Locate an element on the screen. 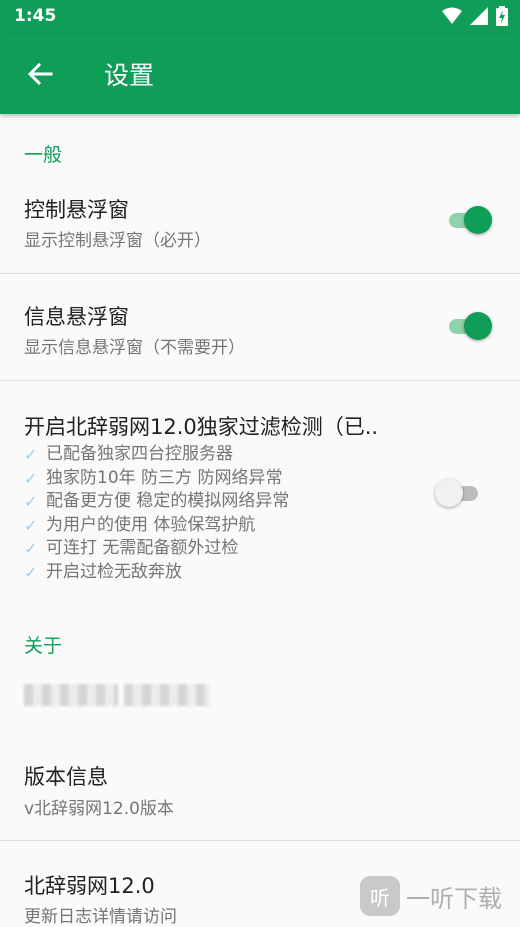 The width and height of the screenshot is (520, 927). pref-summary: 显示控制悬浮窗（必开） is located at coordinates (117, 241).